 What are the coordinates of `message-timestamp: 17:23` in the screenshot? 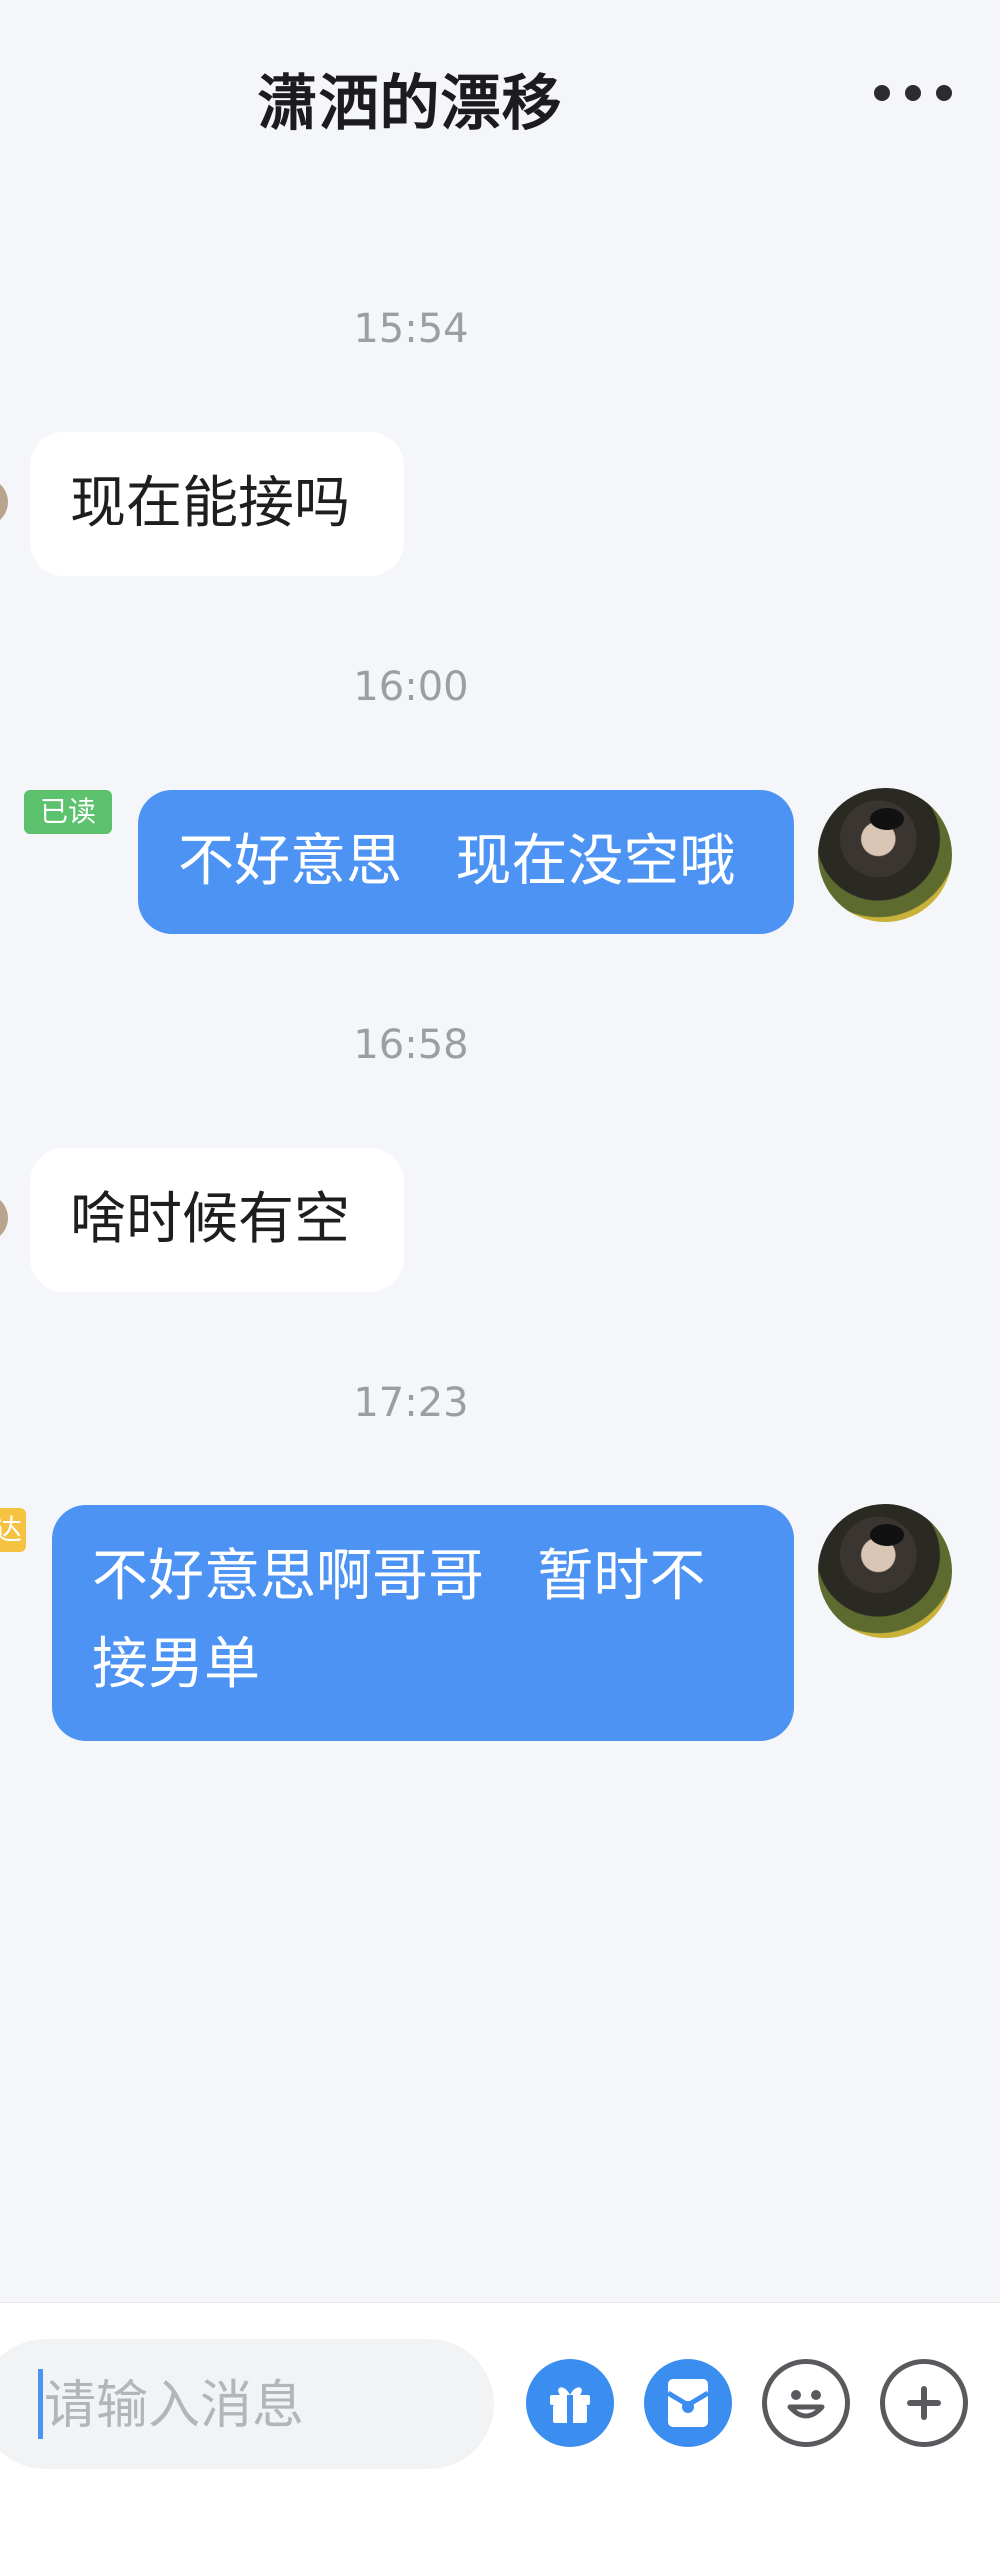 It's located at (411, 1403).